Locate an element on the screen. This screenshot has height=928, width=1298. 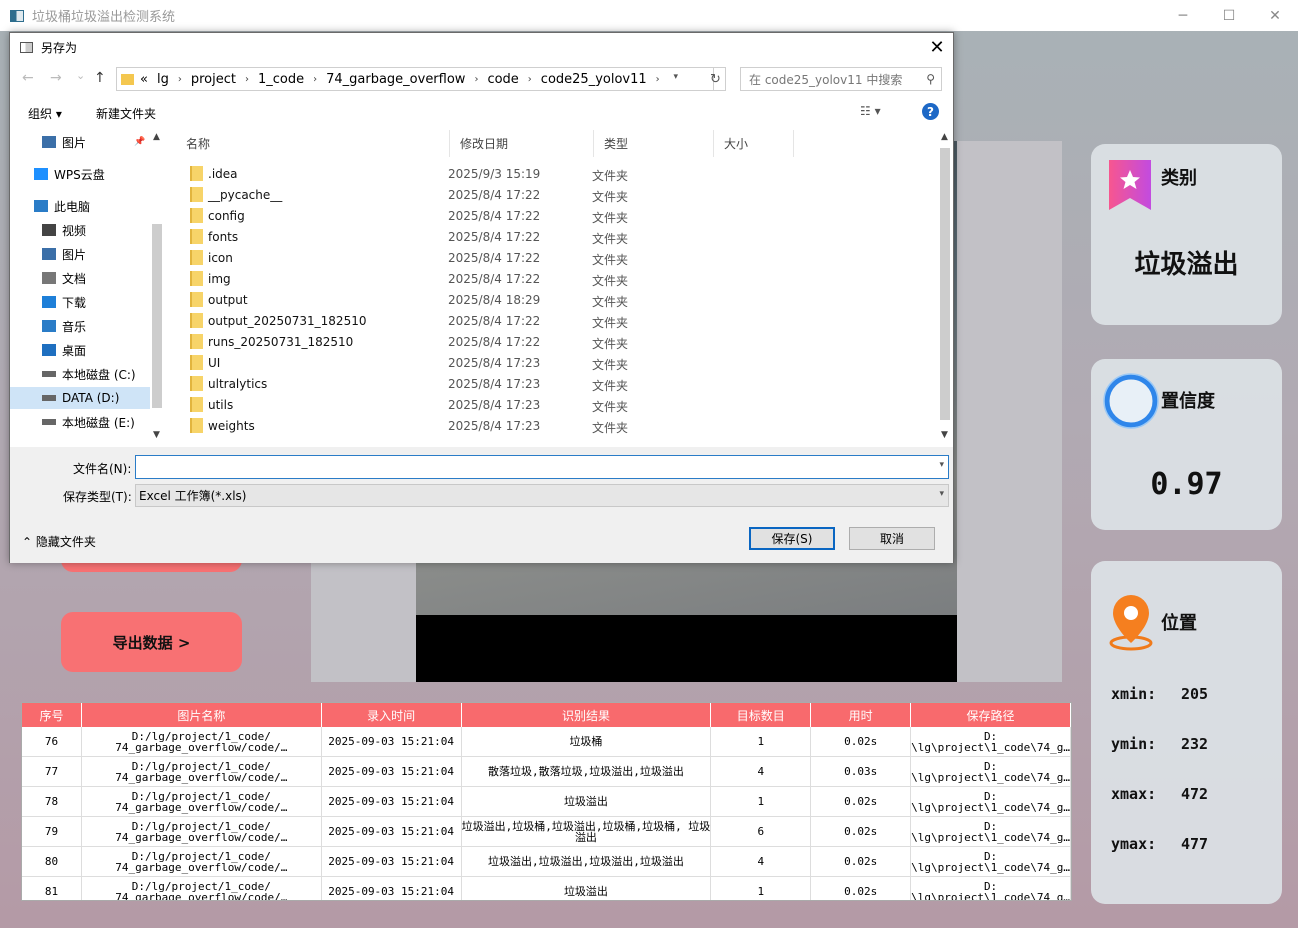
file-row: UI 2025/8/4 17:23 文件夹 is located at coordinates (556, 362).